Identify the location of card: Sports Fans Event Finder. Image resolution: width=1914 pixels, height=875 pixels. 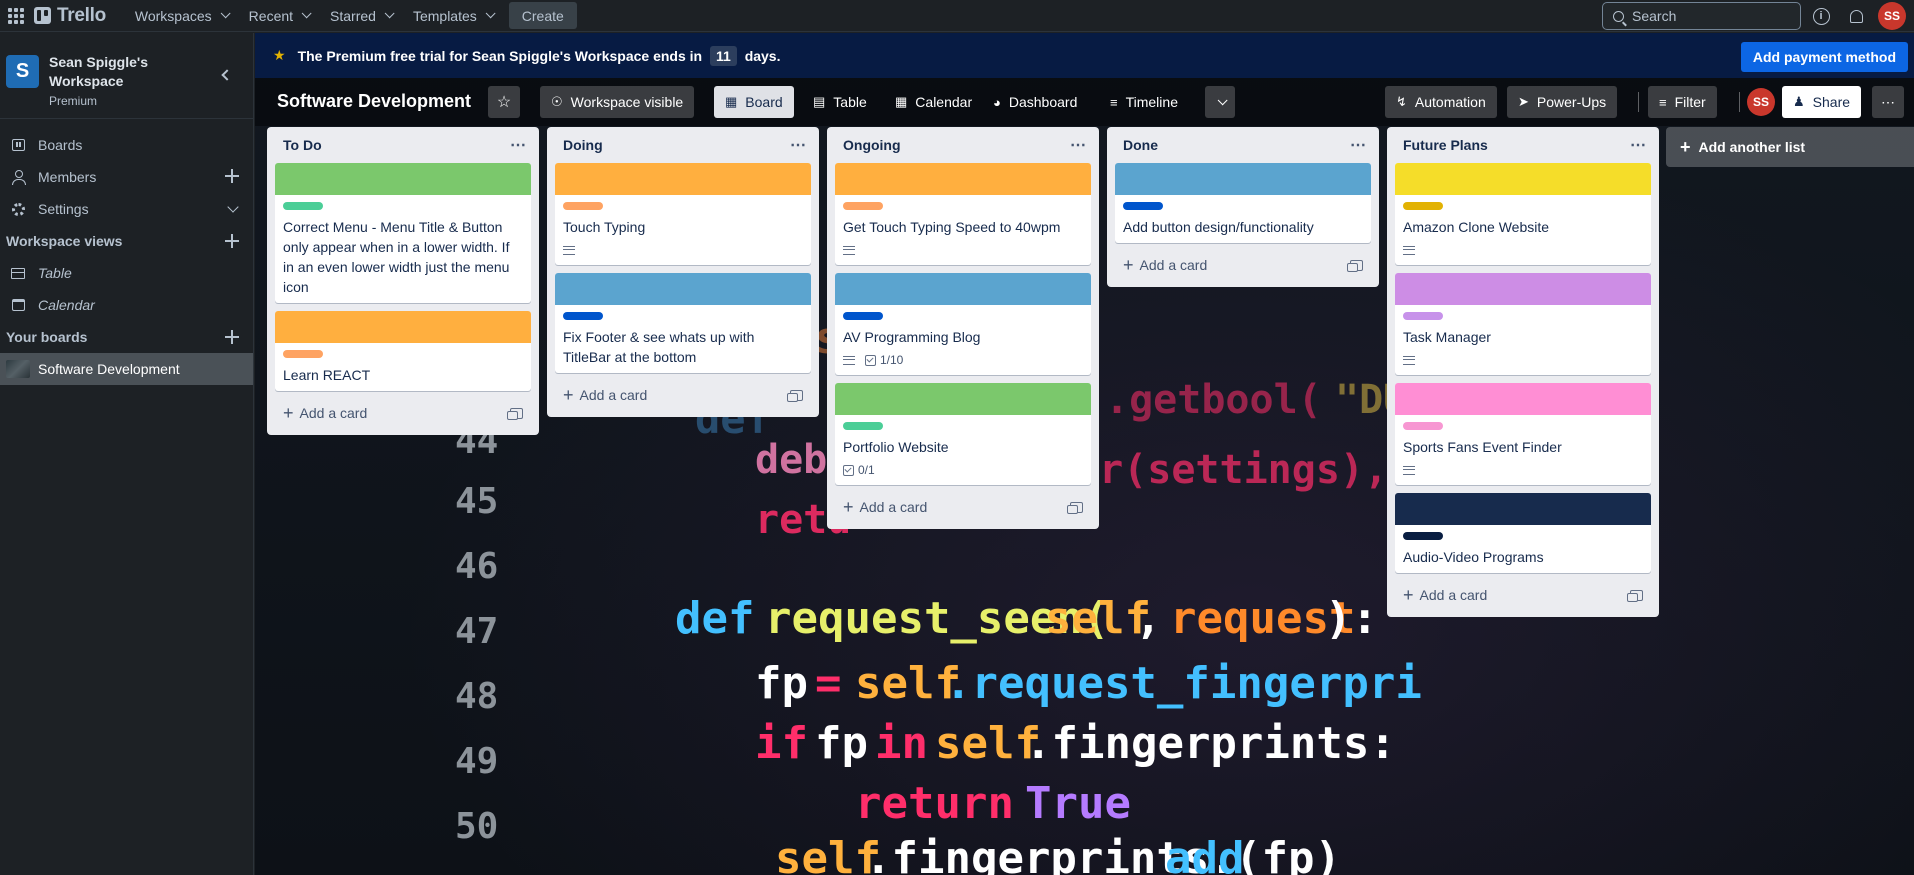
(1523, 434).